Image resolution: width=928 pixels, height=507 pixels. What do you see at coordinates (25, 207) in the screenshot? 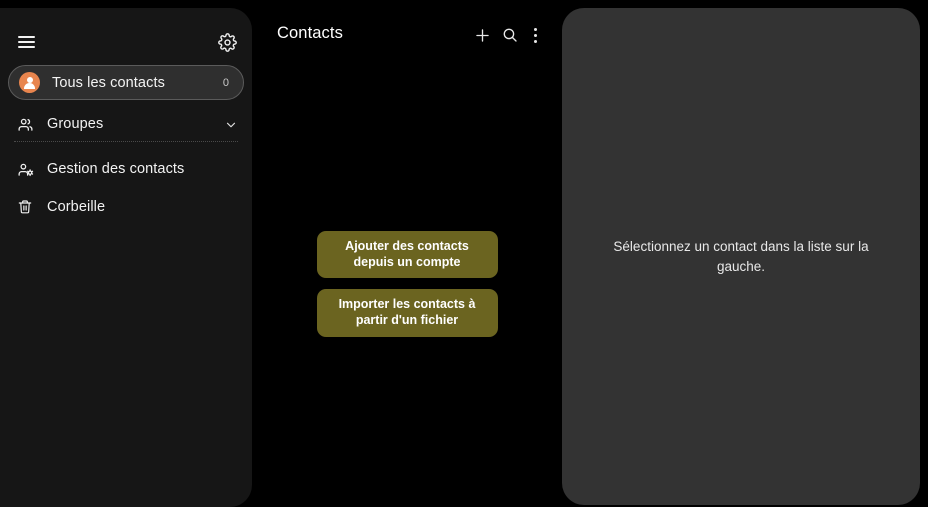
I see `trash-icon` at bounding box center [25, 207].